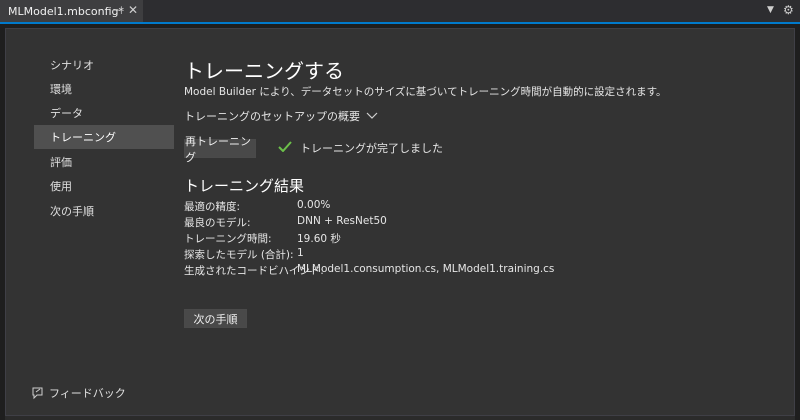  Describe the element at coordinates (104, 65) in the screenshot. I see `nav-item-scenario: シナリオ` at that location.